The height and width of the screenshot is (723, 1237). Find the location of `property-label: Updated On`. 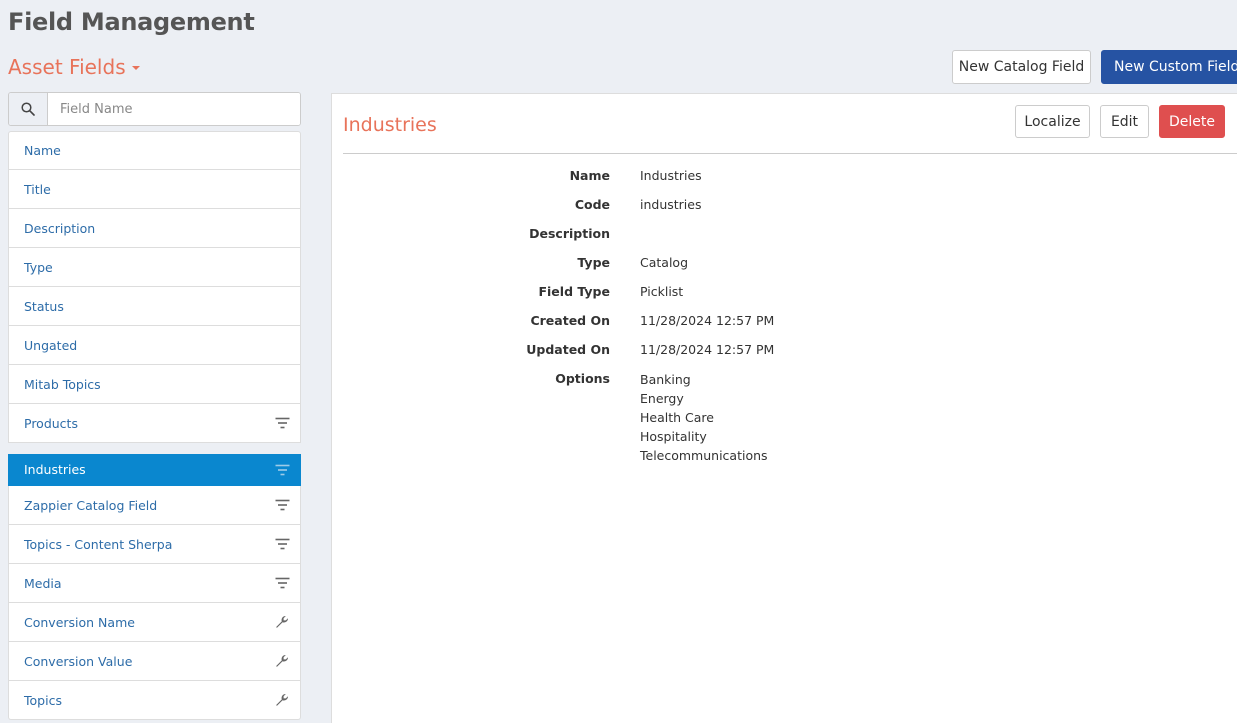

property-label: Updated On is located at coordinates (568, 349).